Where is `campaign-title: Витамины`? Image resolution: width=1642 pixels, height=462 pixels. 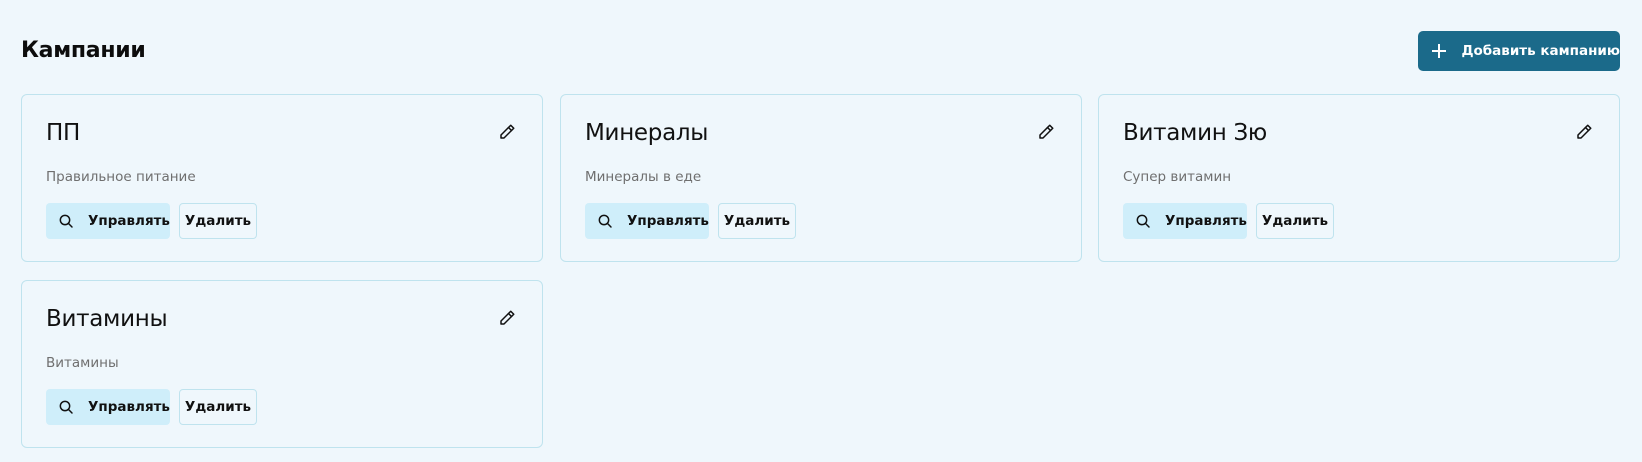 campaign-title: Витамины is located at coordinates (107, 319).